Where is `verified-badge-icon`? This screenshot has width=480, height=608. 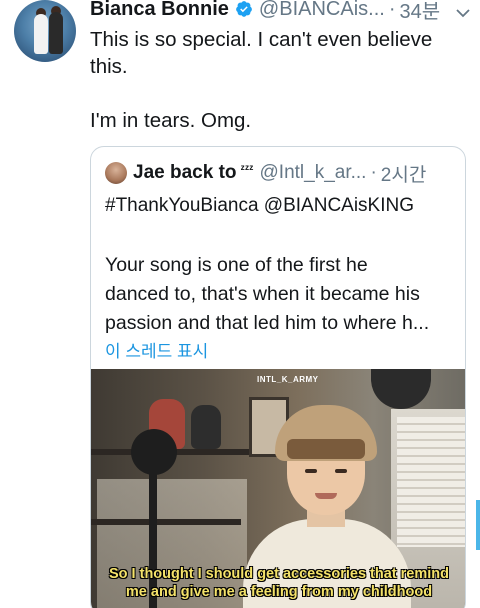 verified-badge-icon is located at coordinates (244, 9).